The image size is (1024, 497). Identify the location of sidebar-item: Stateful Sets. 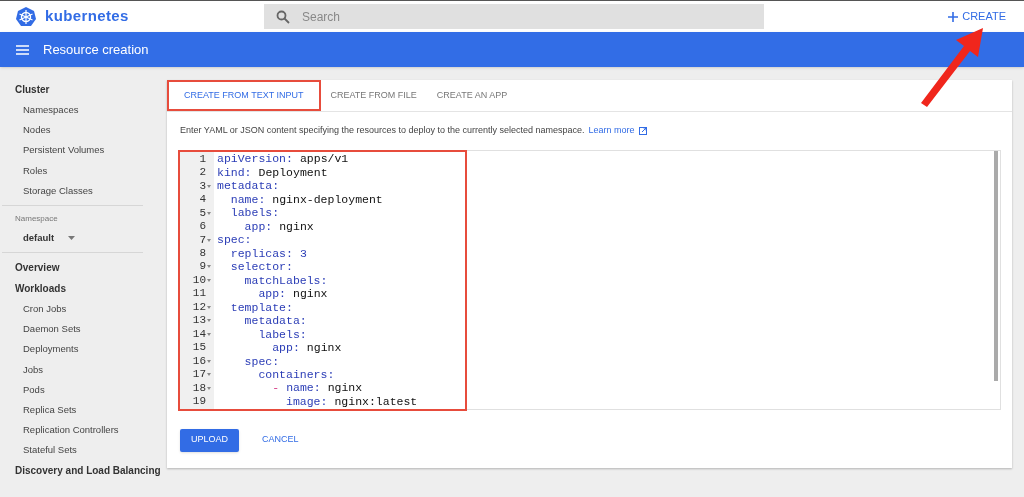
(50, 450).